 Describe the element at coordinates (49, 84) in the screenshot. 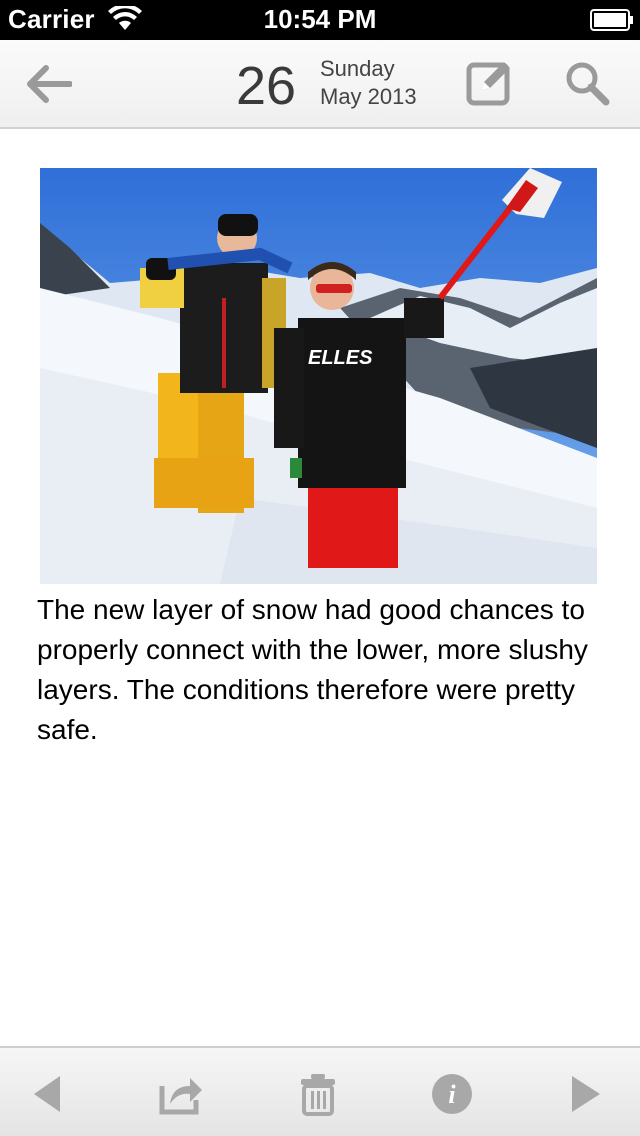

I see `back-arrow-icon` at that location.